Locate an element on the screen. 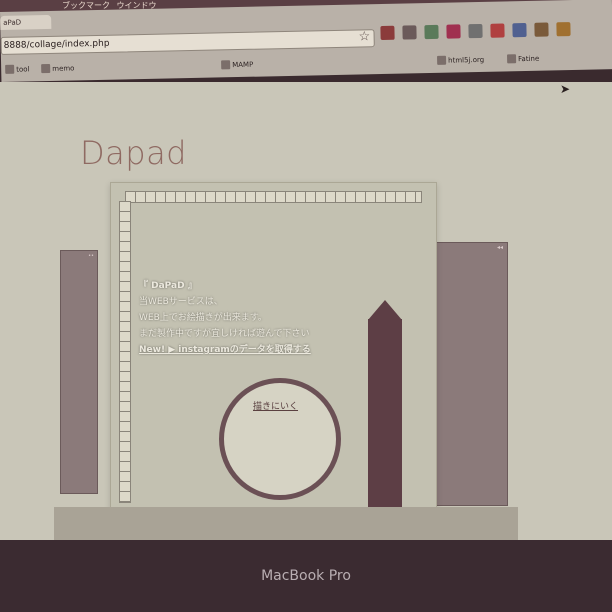 This screenshot has height=612, width=612. stylus-tip is located at coordinates (385, 310).